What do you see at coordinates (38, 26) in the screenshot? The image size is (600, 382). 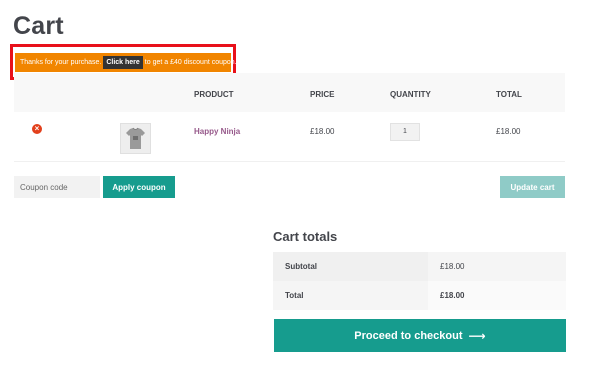 I see `page-title: Cart` at bounding box center [38, 26].